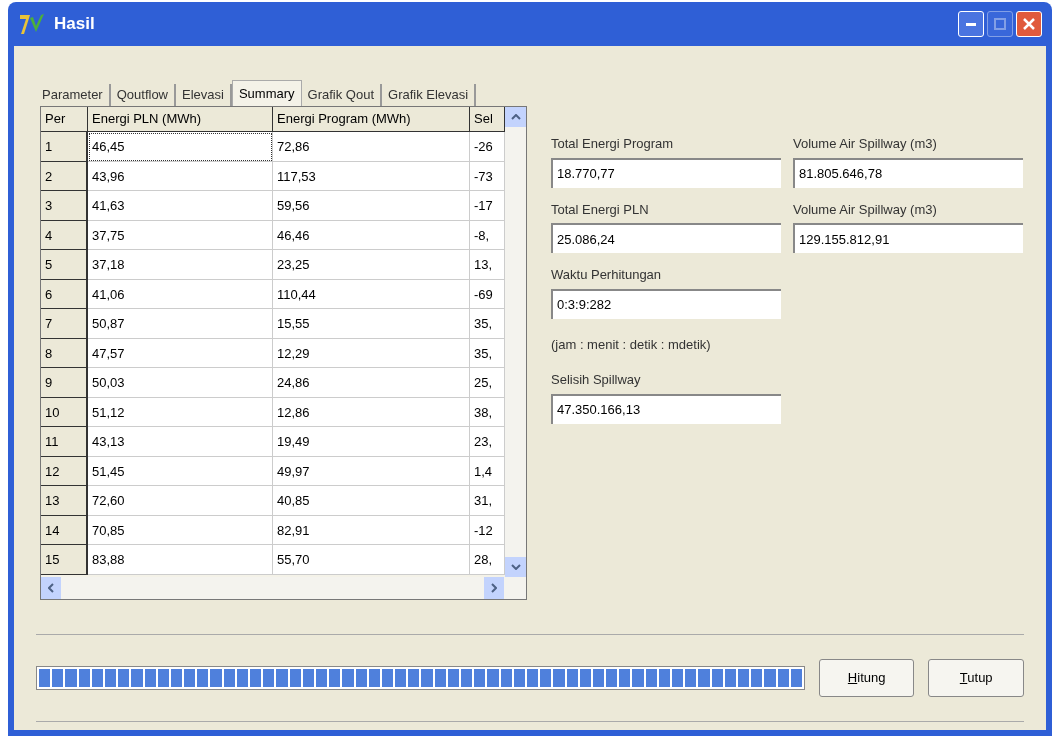 This screenshot has width=1060, height=739. I want to click on close-icon, so click(1029, 24).